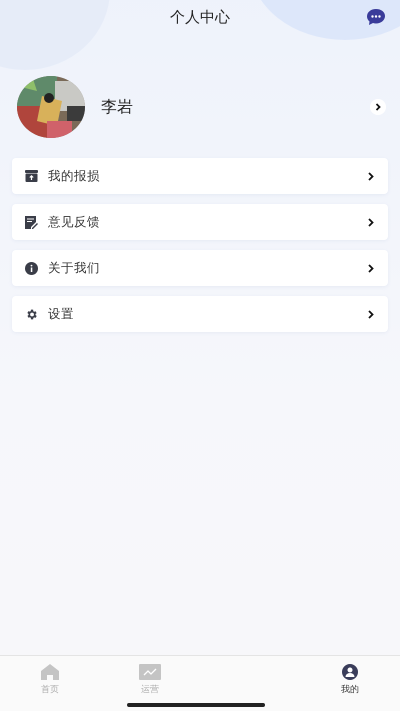  I want to click on user-name: 李岩, so click(117, 107).